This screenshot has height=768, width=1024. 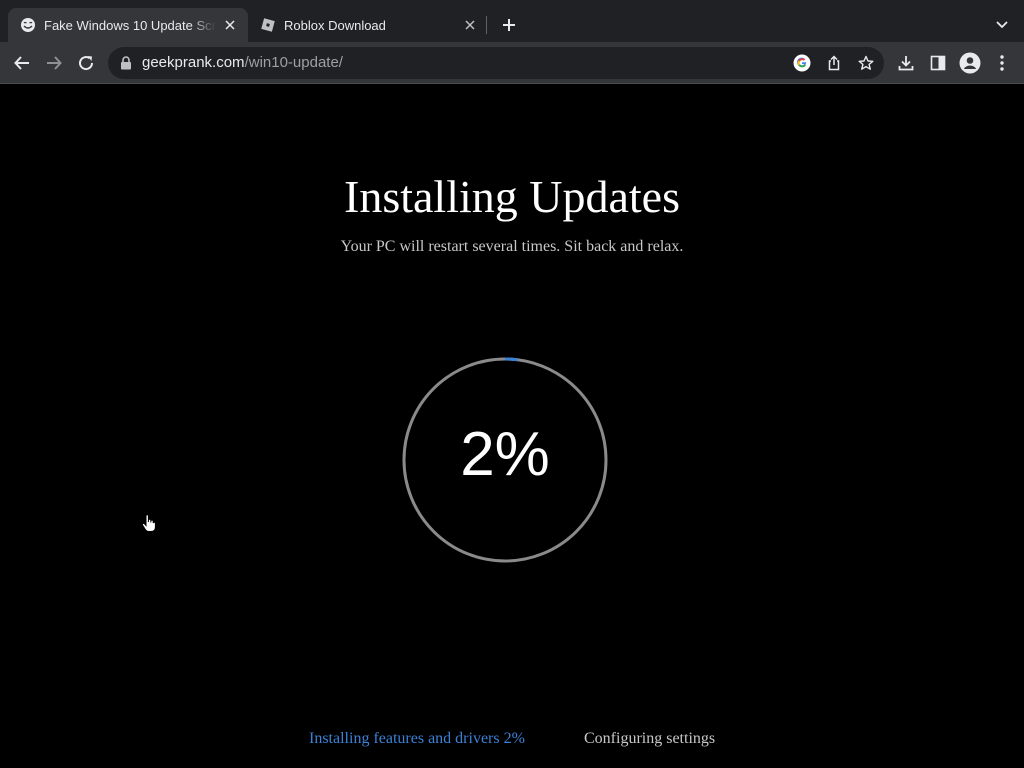 I want to click on profile-button, so click(x=970, y=63).